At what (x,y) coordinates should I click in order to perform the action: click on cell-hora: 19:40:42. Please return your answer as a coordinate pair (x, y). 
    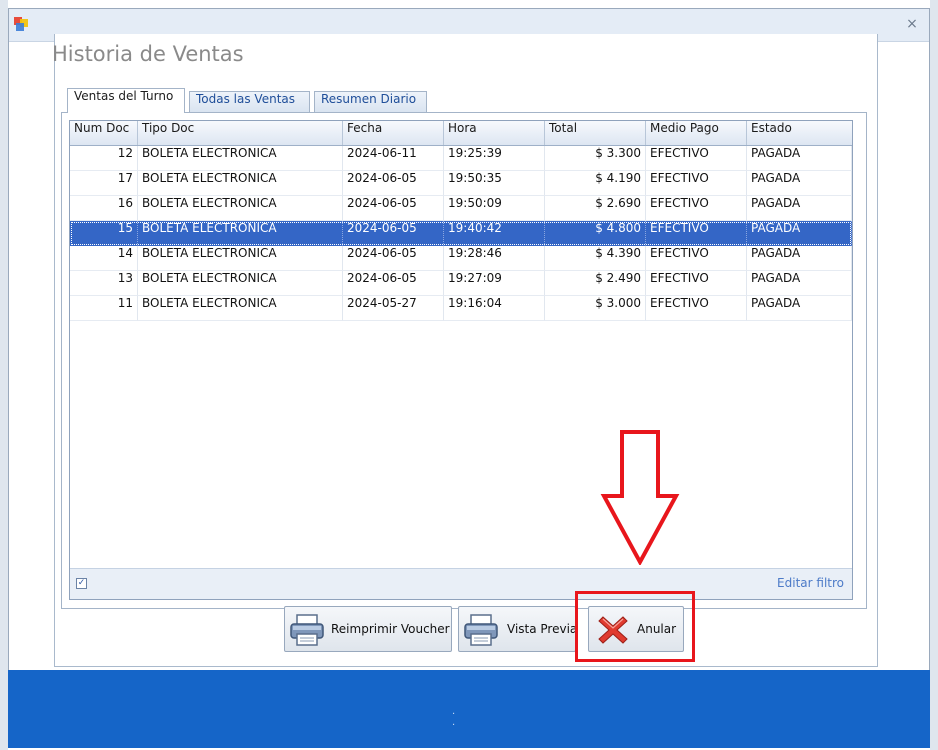
    Looking at the image, I should click on (494, 233).